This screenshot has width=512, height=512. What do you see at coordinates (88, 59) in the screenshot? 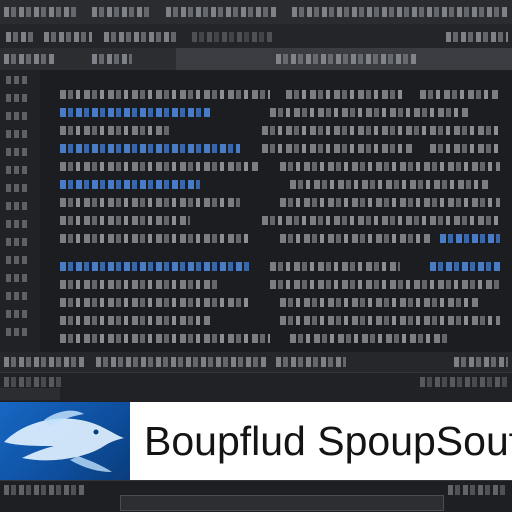
I see `toolbar-left-panel` at bounding box center [88, 59].